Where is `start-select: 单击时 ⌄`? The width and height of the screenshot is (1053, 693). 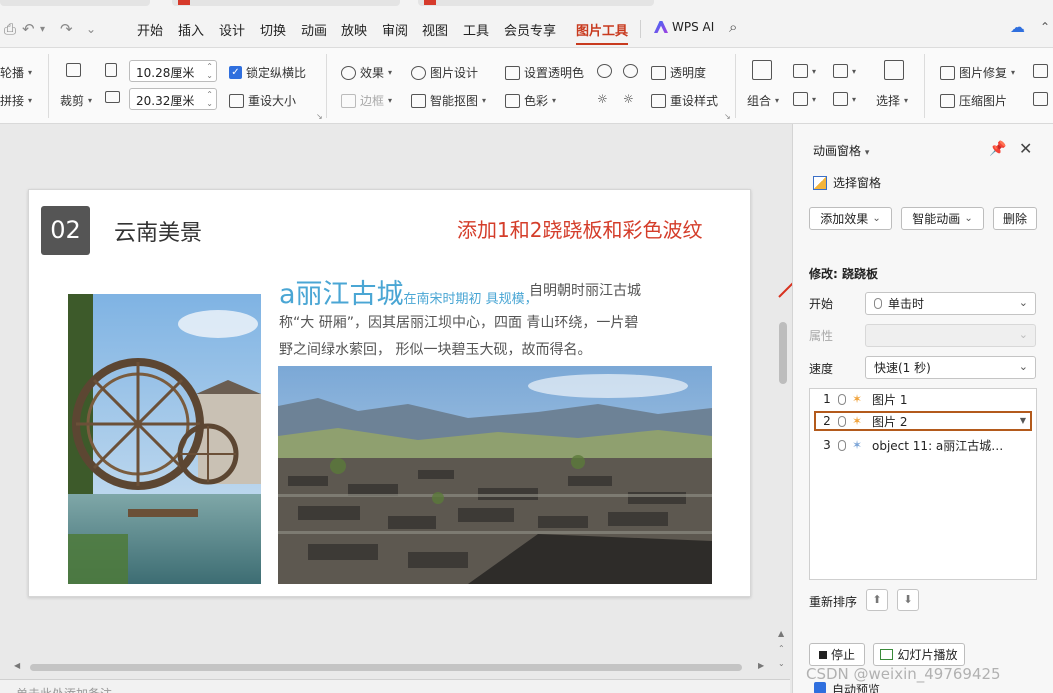 start-select: 单击时 ⌄ is located at coordinates (950, 303).